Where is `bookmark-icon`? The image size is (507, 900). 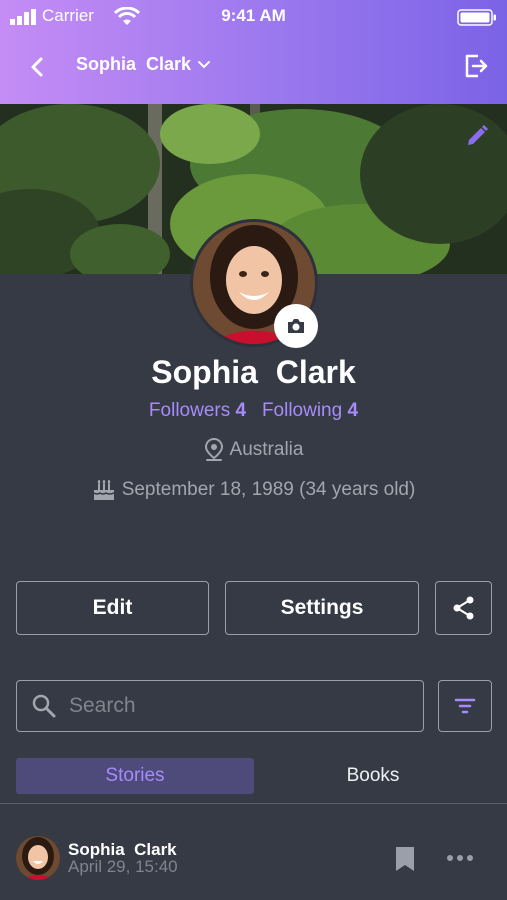 bookmark-icon is located at coordinates (405, 859).